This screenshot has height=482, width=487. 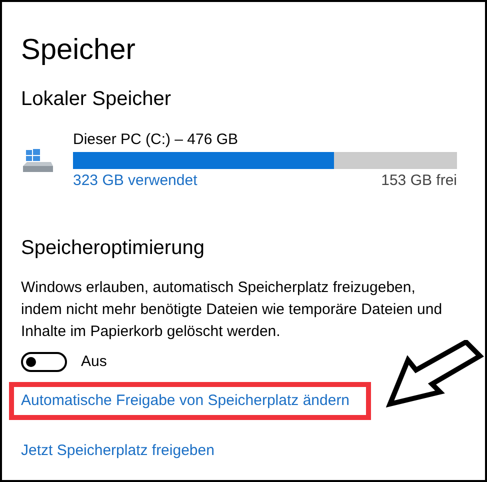 I want to click on link: Jetzt Speicherplatz freigeben, so click(x=117, y=450).